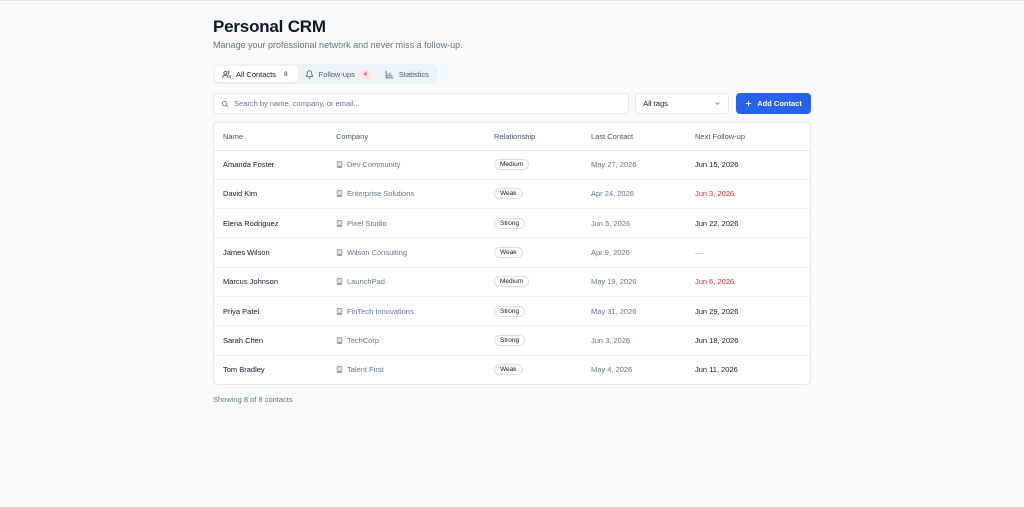  What do you see at coordinates (377, 253) in the screenshot?
I see `company-name: Wilson Consulting` at bounding box center [377, 253].